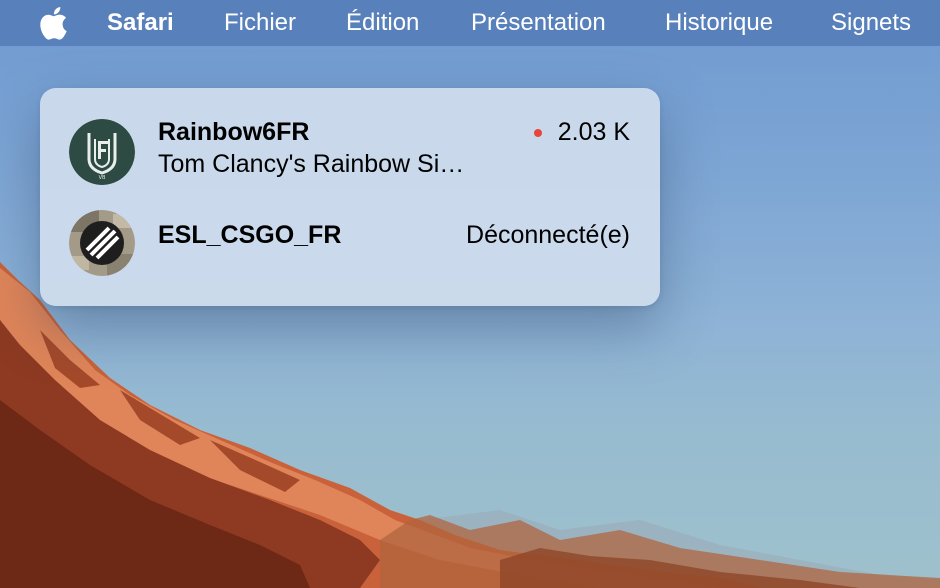  What do you see at coordinates (250, 235) in the screenshot?
I see `channel-name: ESL_CSGO_FR` at bounding box center [250, 235].